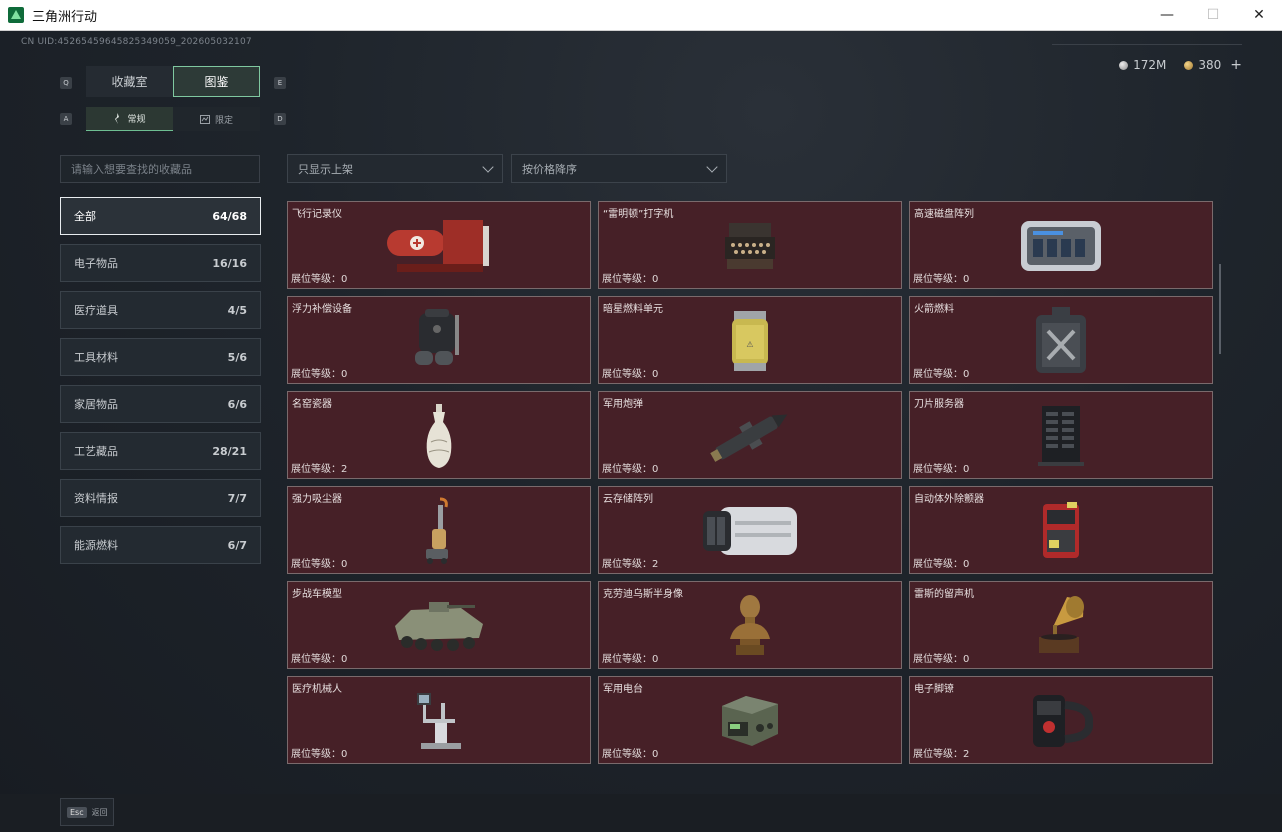  I want to click on category-count: 16/16, so click(229, 263).